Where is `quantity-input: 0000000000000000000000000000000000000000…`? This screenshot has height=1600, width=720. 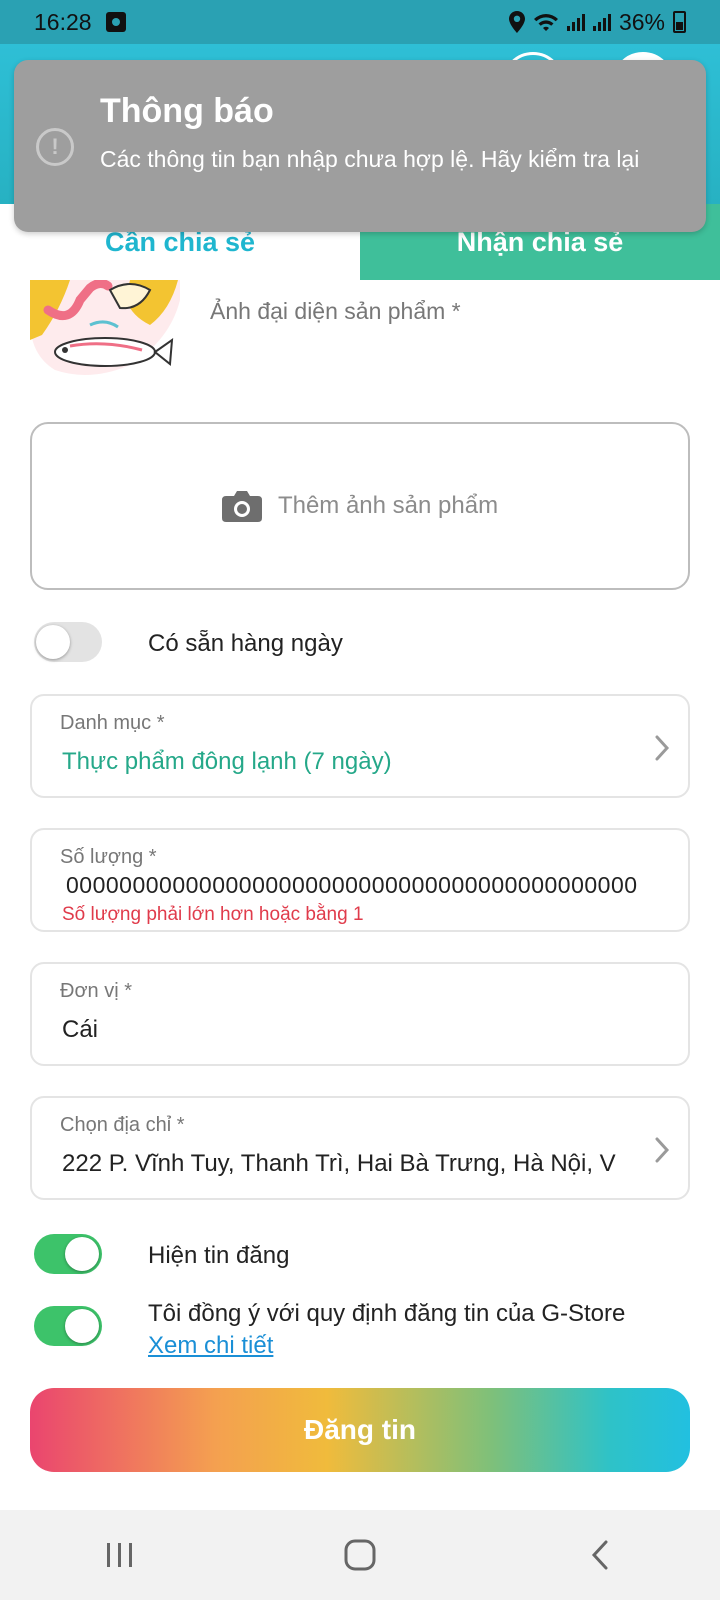
quantity-input: 0000000000000000000000000000000000000000… is located at coordinates (376, 885).